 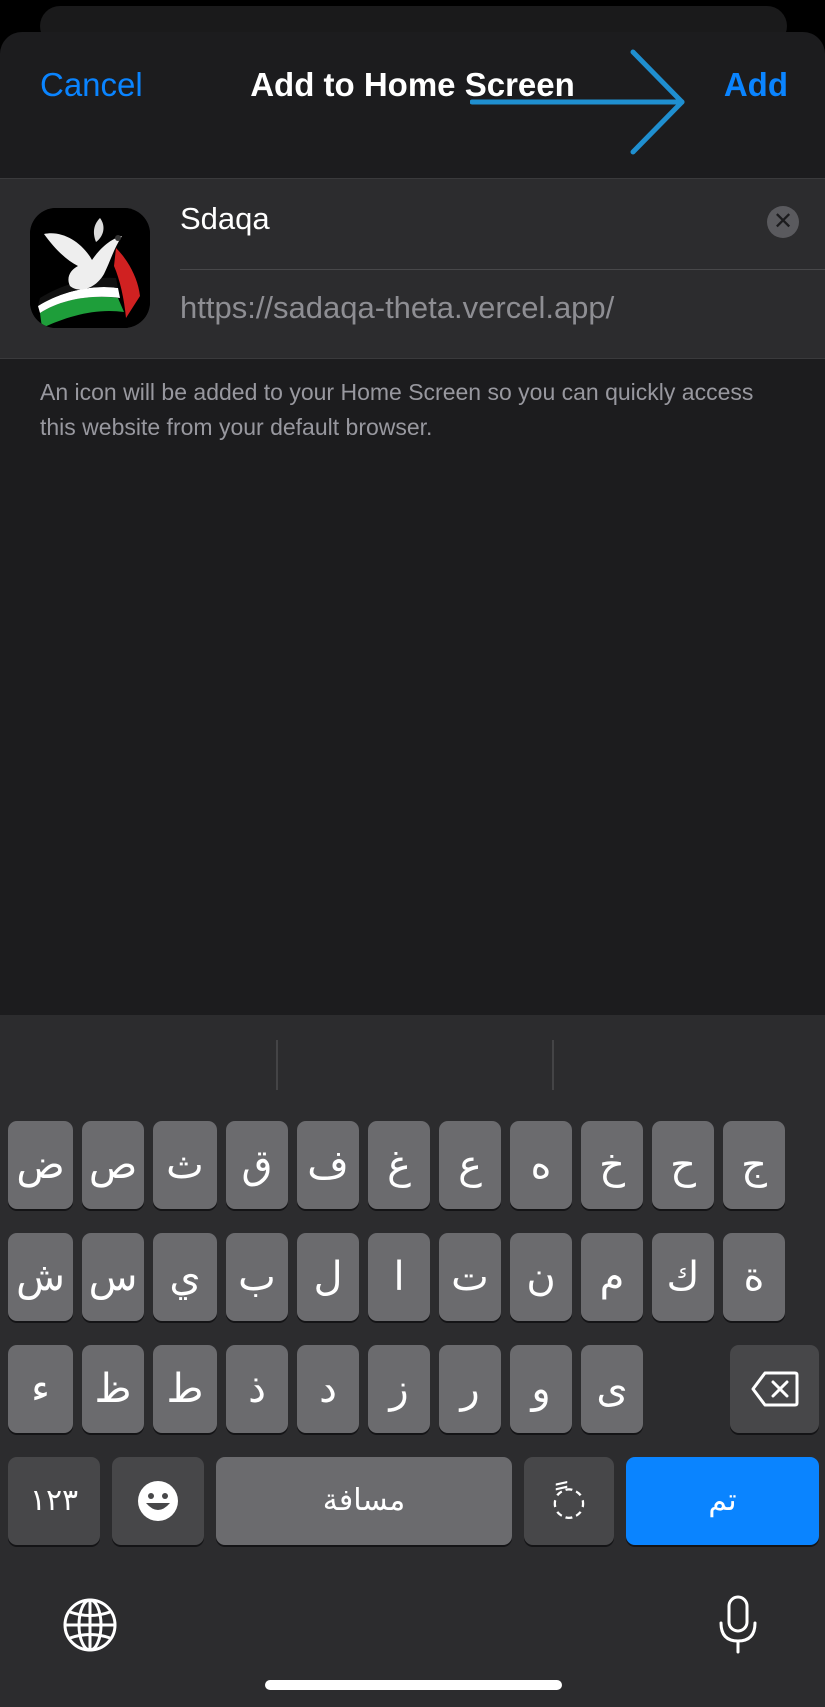 What do you see at coordinates (399, 1389) in the screenshot?
I see `key: ز` at bounding box center [399, 1389].